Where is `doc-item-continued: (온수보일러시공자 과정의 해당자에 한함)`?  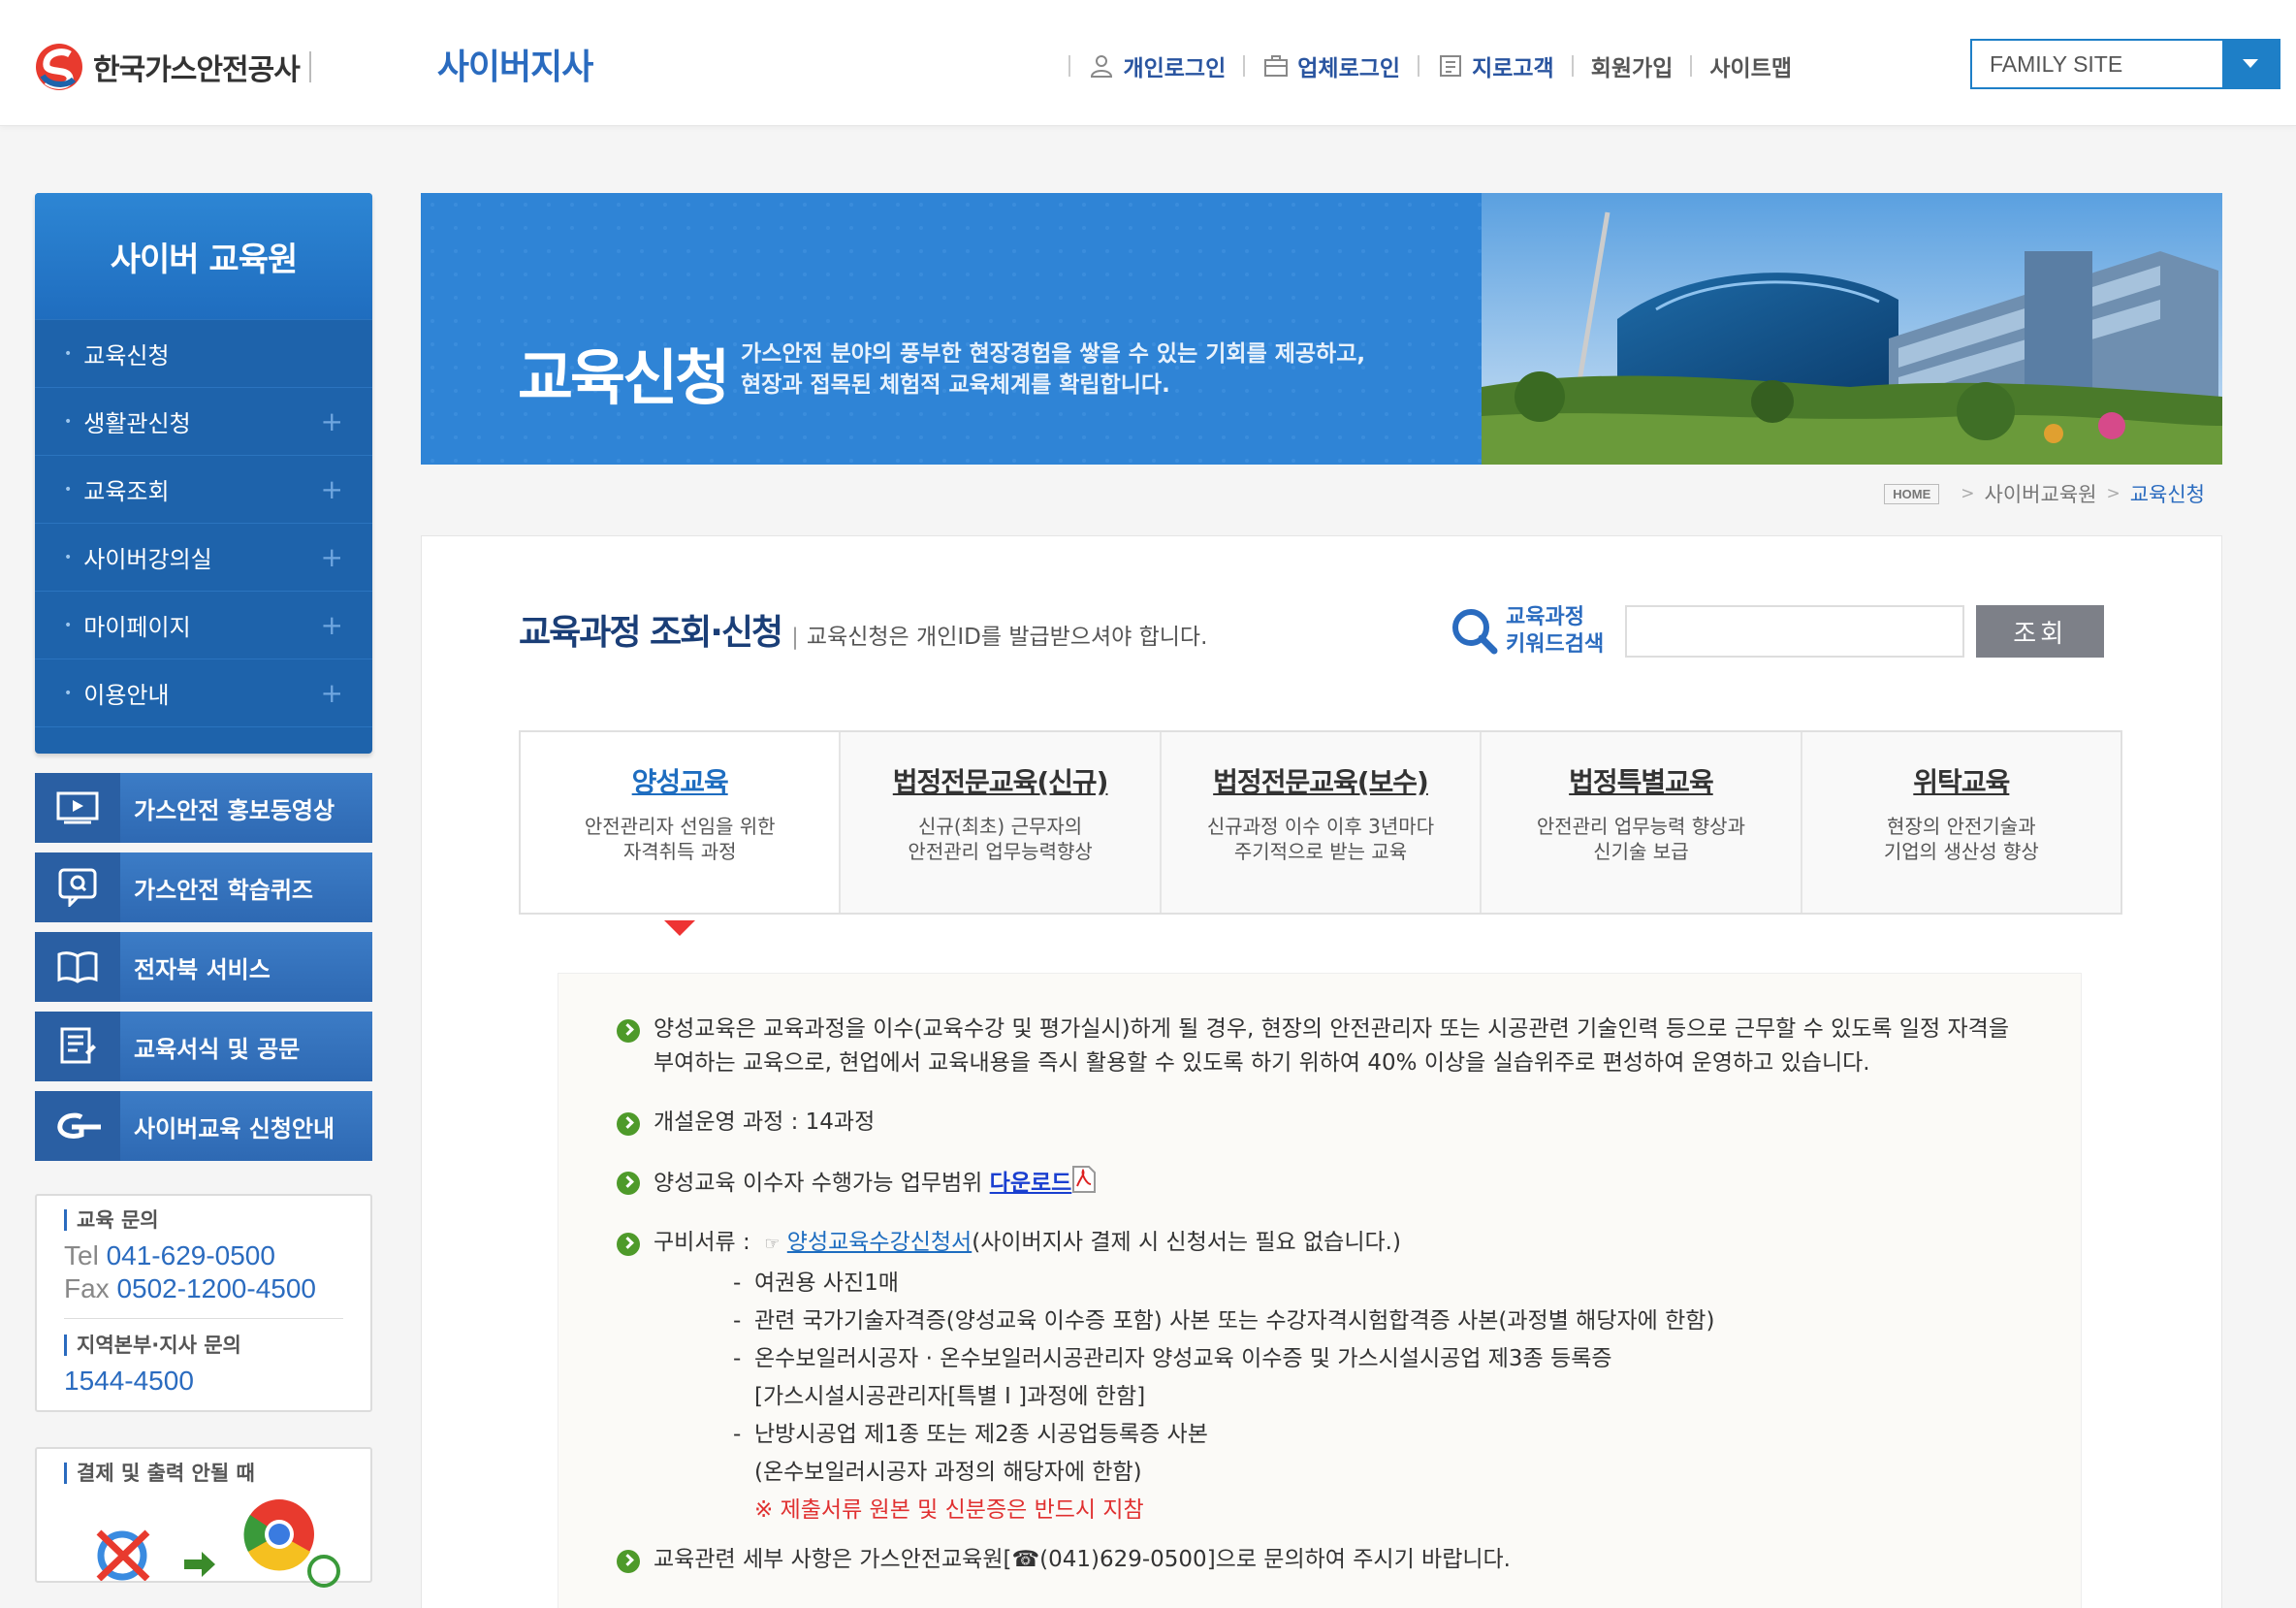
doc-item-continued: (온수보일러시공자 과정의 해당자에 한함) is located at coordinates (948, 1473).